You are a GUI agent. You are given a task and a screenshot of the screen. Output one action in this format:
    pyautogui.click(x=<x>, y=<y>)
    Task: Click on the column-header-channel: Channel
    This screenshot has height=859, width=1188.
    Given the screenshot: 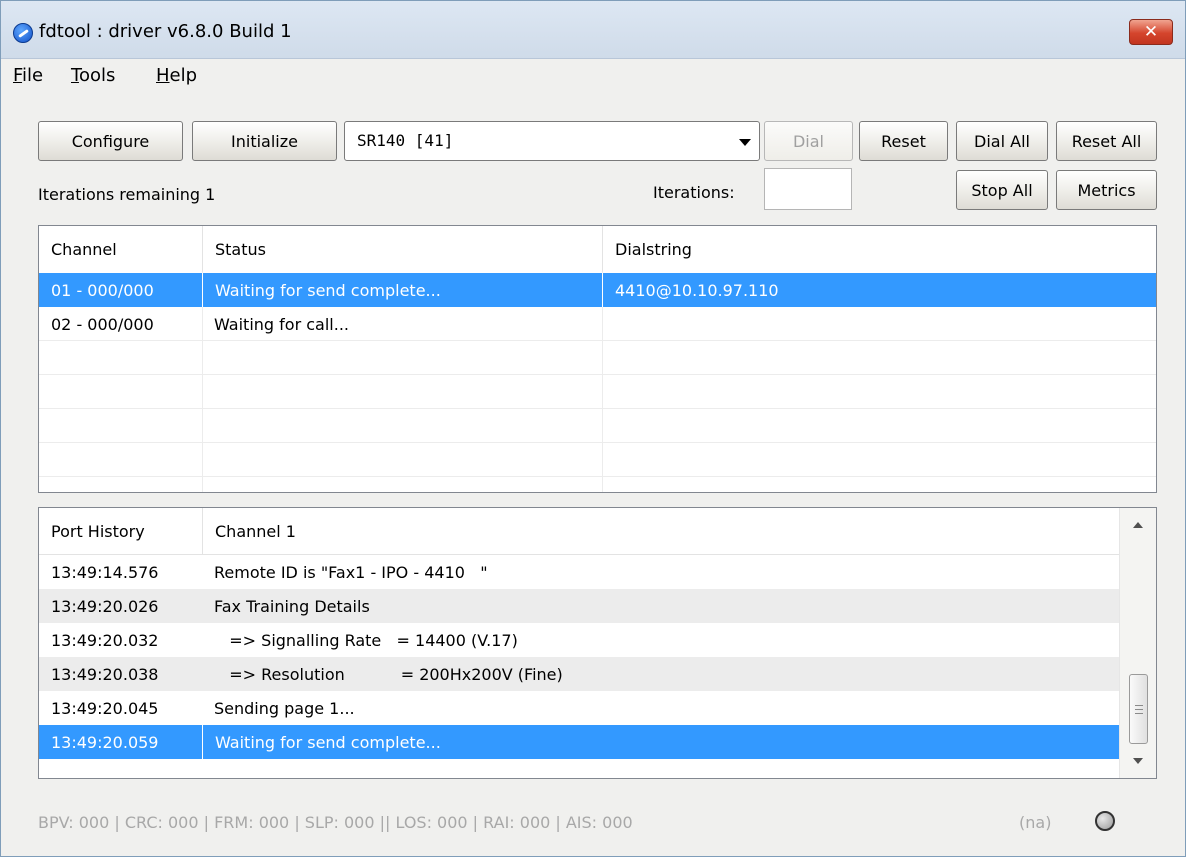 What is the action you would take?
    pyautogui.click(x=120, y=249)
    